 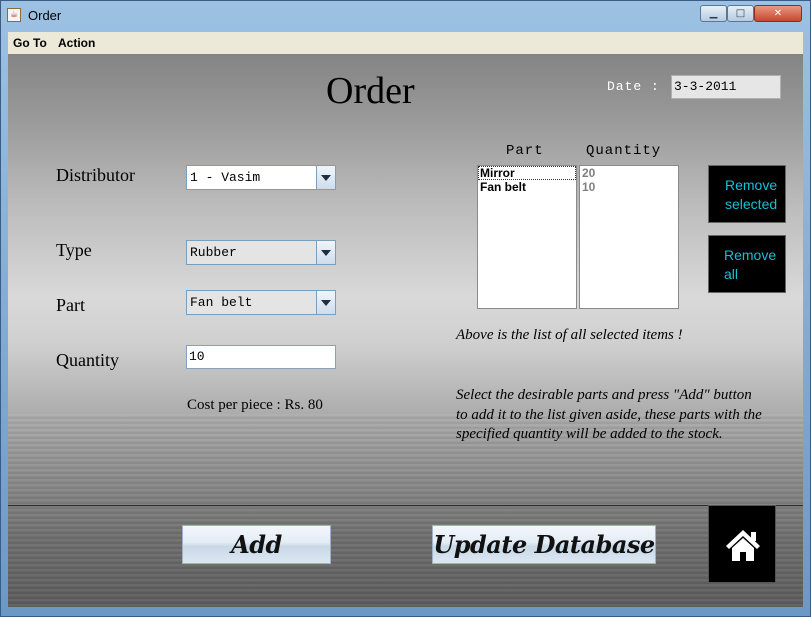 What do you see at coordinates (221, 302) in the screenshot?
I see `part-value: Fan belt` at bounding box center [221, 302].